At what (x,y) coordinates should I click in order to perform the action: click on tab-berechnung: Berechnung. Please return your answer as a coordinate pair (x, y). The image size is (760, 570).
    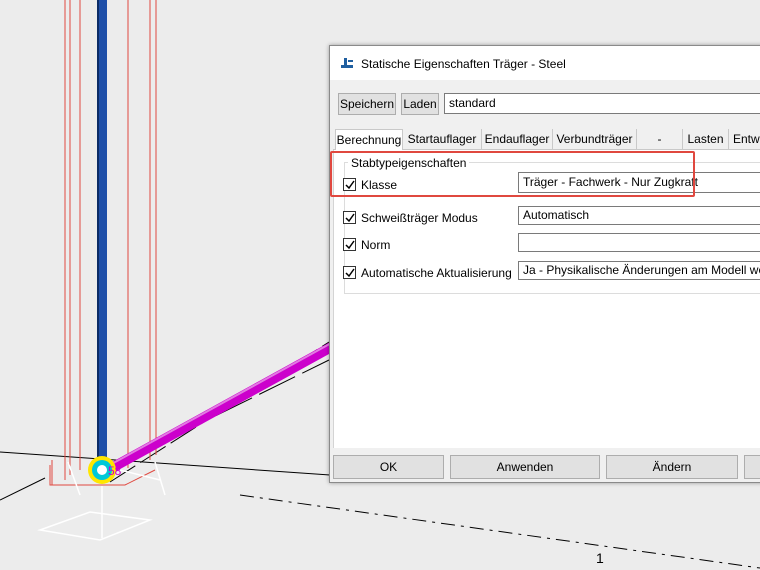
    Looking at the image, I should click on (369, 139).